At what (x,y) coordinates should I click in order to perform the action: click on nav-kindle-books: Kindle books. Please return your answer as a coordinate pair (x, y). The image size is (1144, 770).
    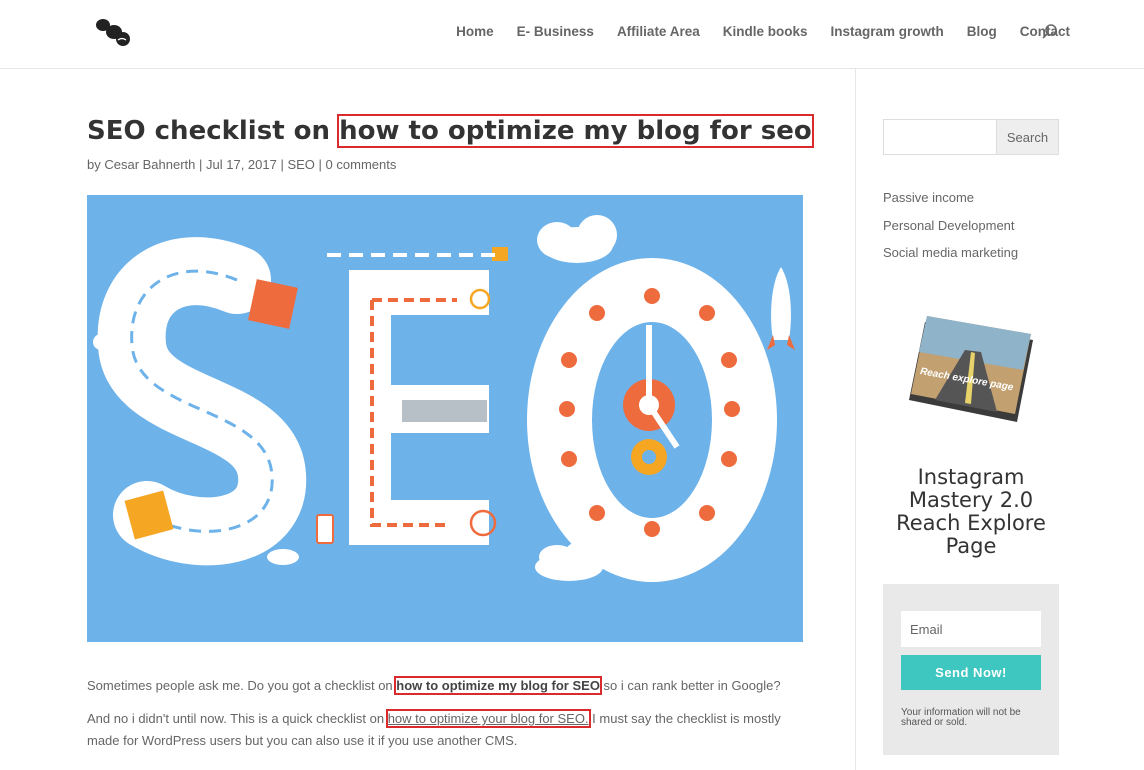
    Looking at the image, I should click on (765, 31).